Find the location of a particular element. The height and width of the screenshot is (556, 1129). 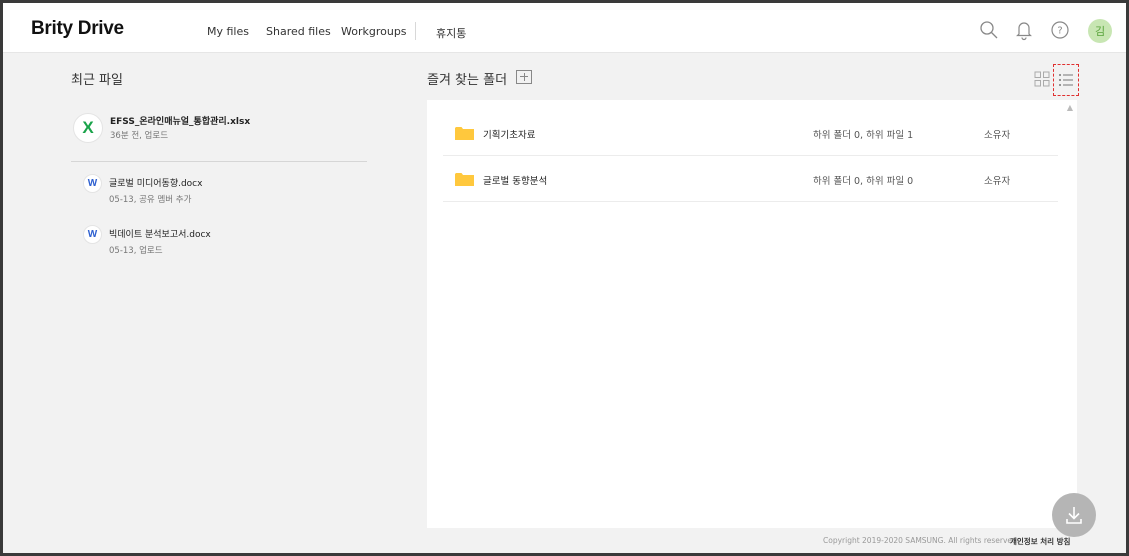

privacy-policy-link: 개인정보 처리 방침 is located at coordinates (1040, 541).